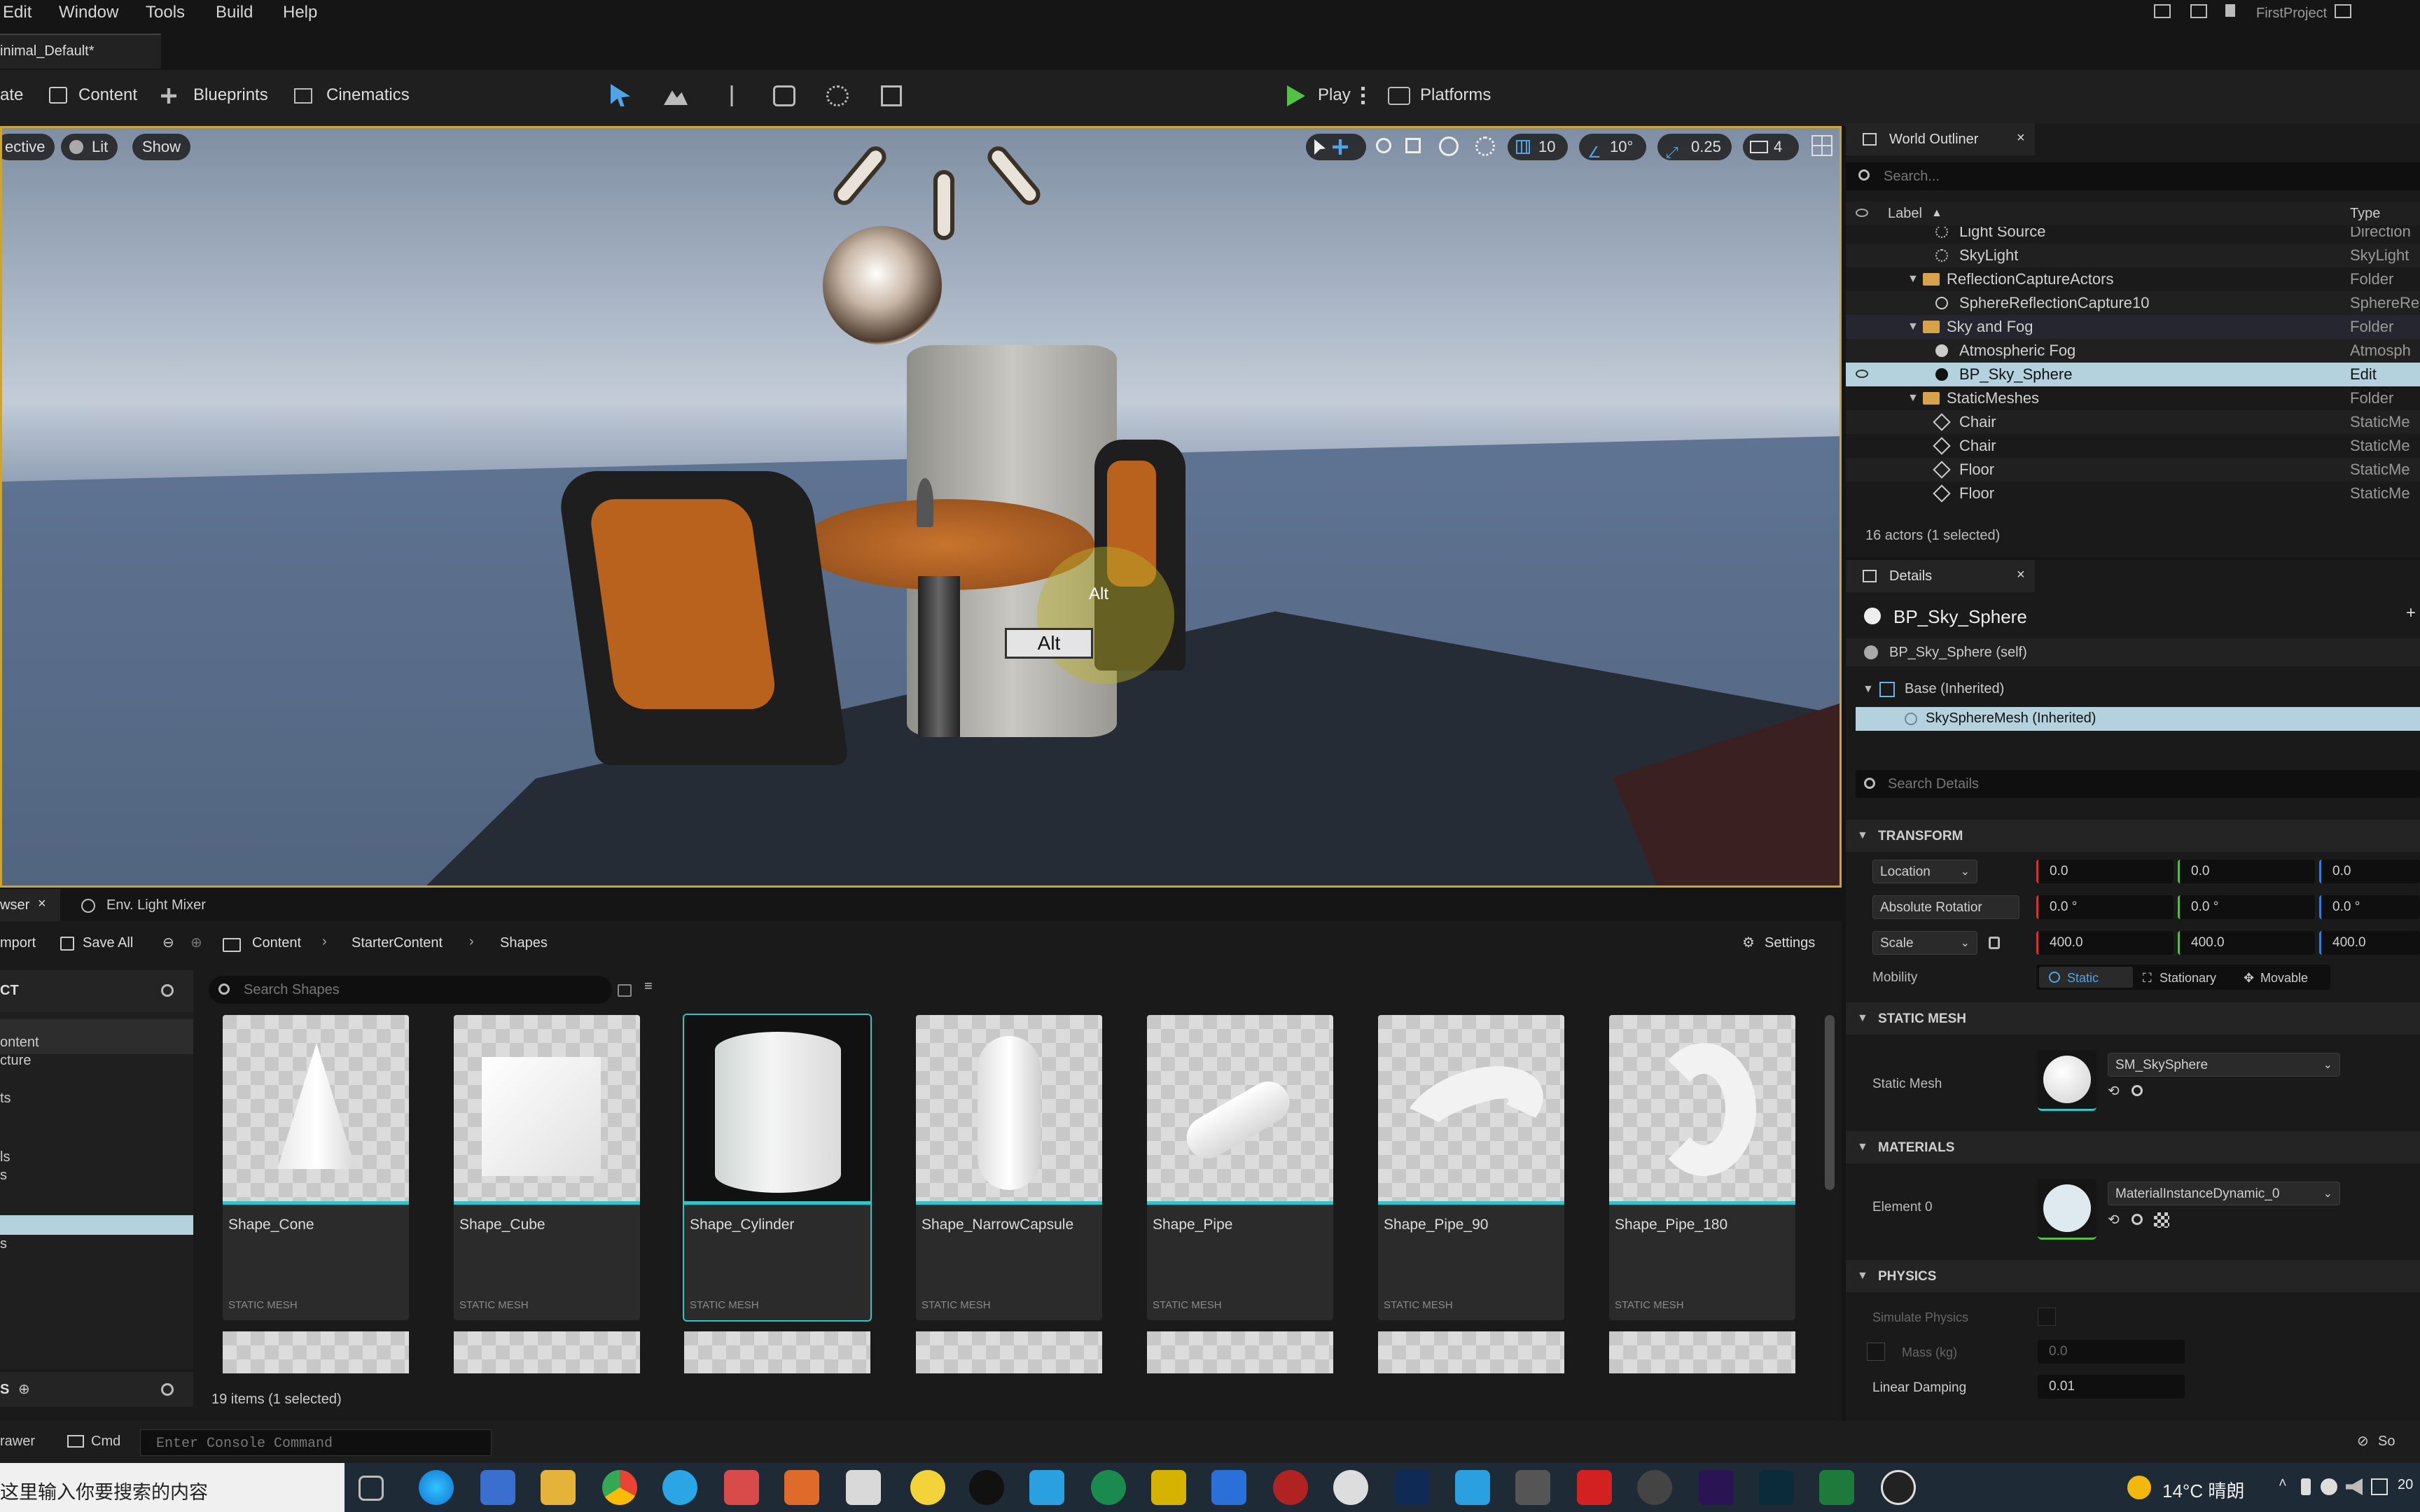  I want to click on select-icon, so click(1320, 147).